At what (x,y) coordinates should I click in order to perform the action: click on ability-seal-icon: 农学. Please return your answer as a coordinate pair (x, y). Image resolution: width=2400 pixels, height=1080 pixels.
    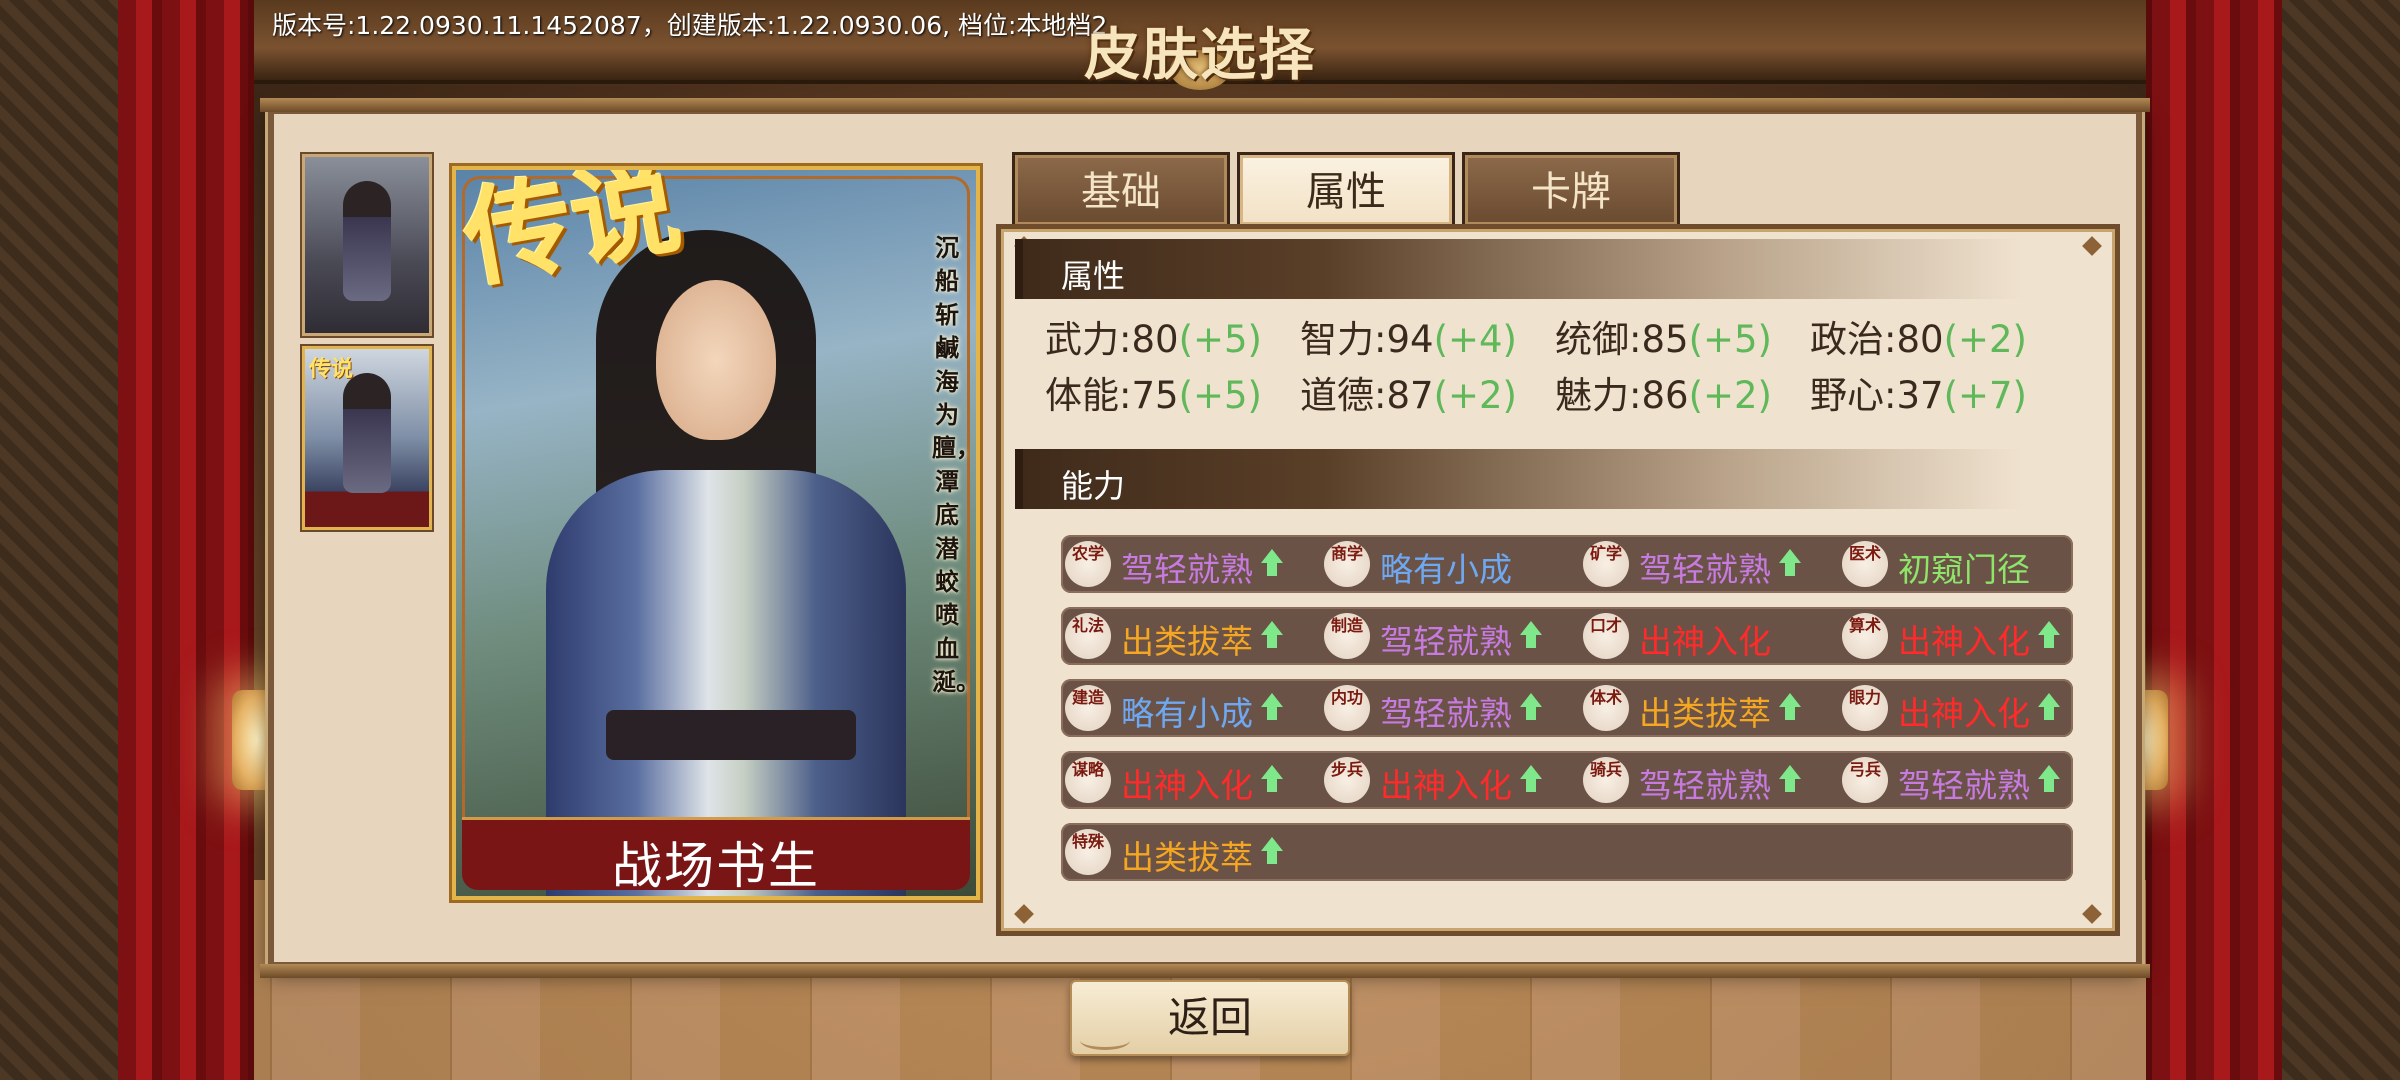
    Looking at the image, I should click on (1088, 564).